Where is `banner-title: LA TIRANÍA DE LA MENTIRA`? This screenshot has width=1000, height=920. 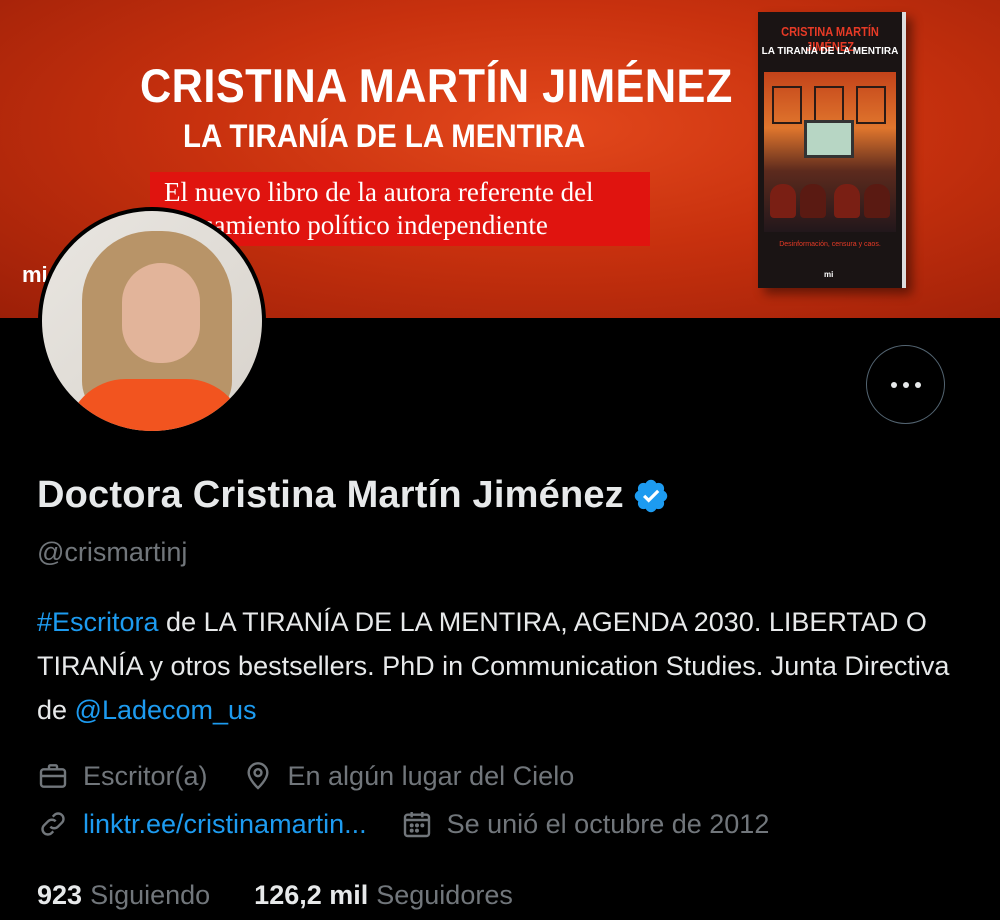 banner-title: LA TIRANÍA DE LA MENTIRA is located at coordinates (384, 136).